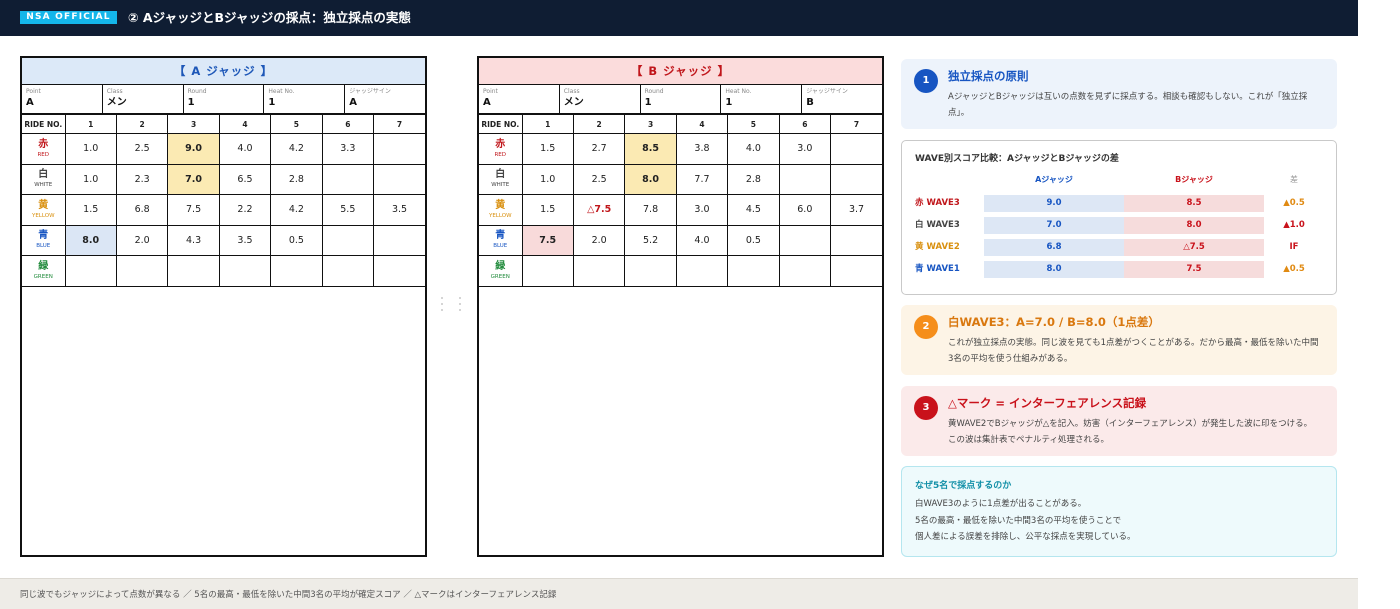  What do you see at coordinates (1294, 225) in the screenshot?
I see `compare-diff: ▲1.0` at bounding box center [1294, 225].